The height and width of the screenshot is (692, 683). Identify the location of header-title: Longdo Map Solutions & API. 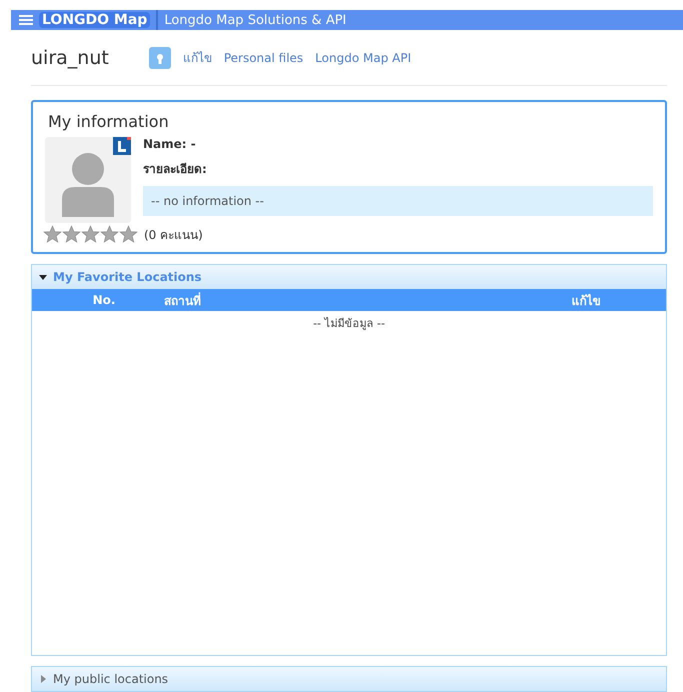
(255, 20).